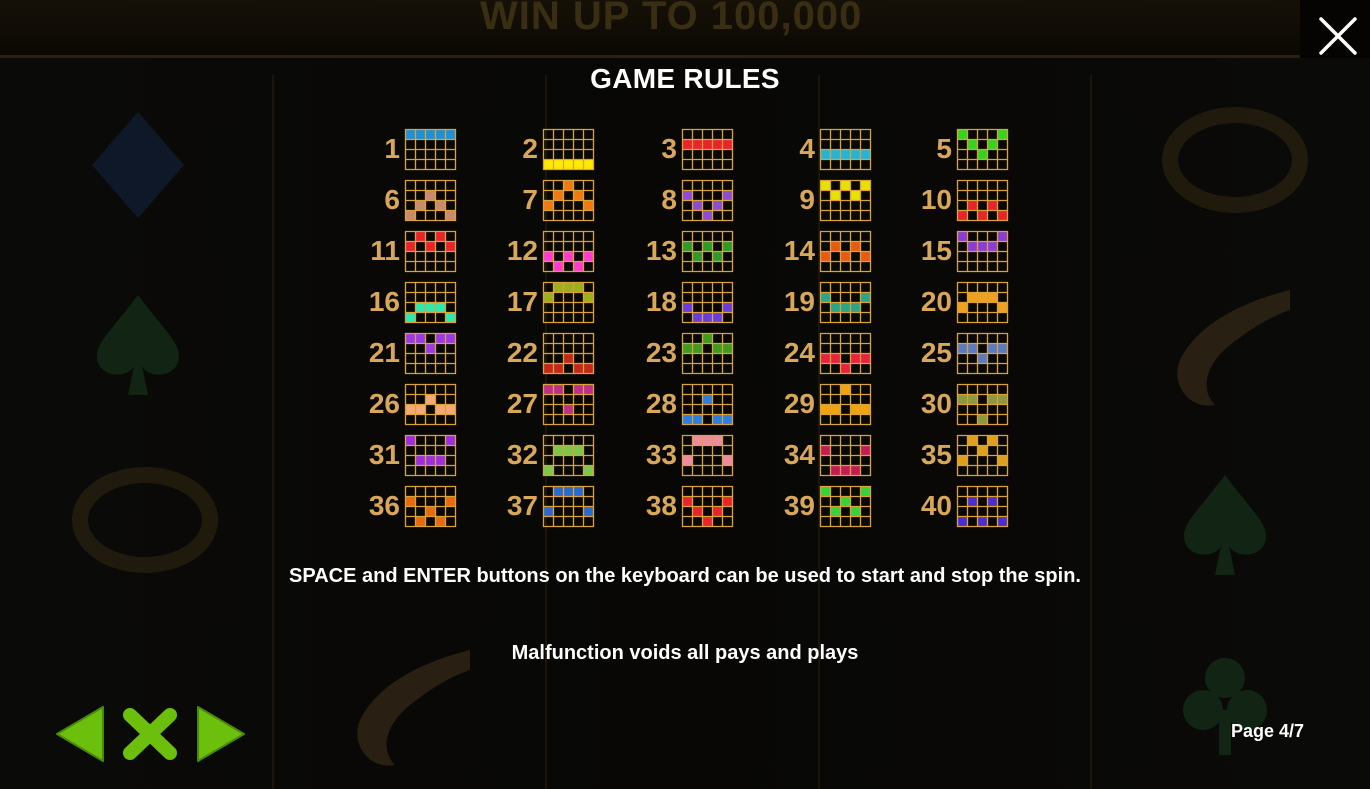 The image size is (1370, 789). Describe the element at coordinates (403, 455) in the screenshot. I see `payline-31: 31` at that location.